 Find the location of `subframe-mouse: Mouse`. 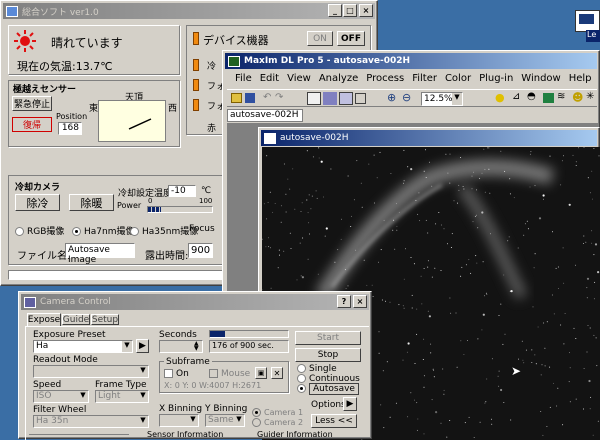

subframe-mouse: Mouse is located at coordinates (229, 374).